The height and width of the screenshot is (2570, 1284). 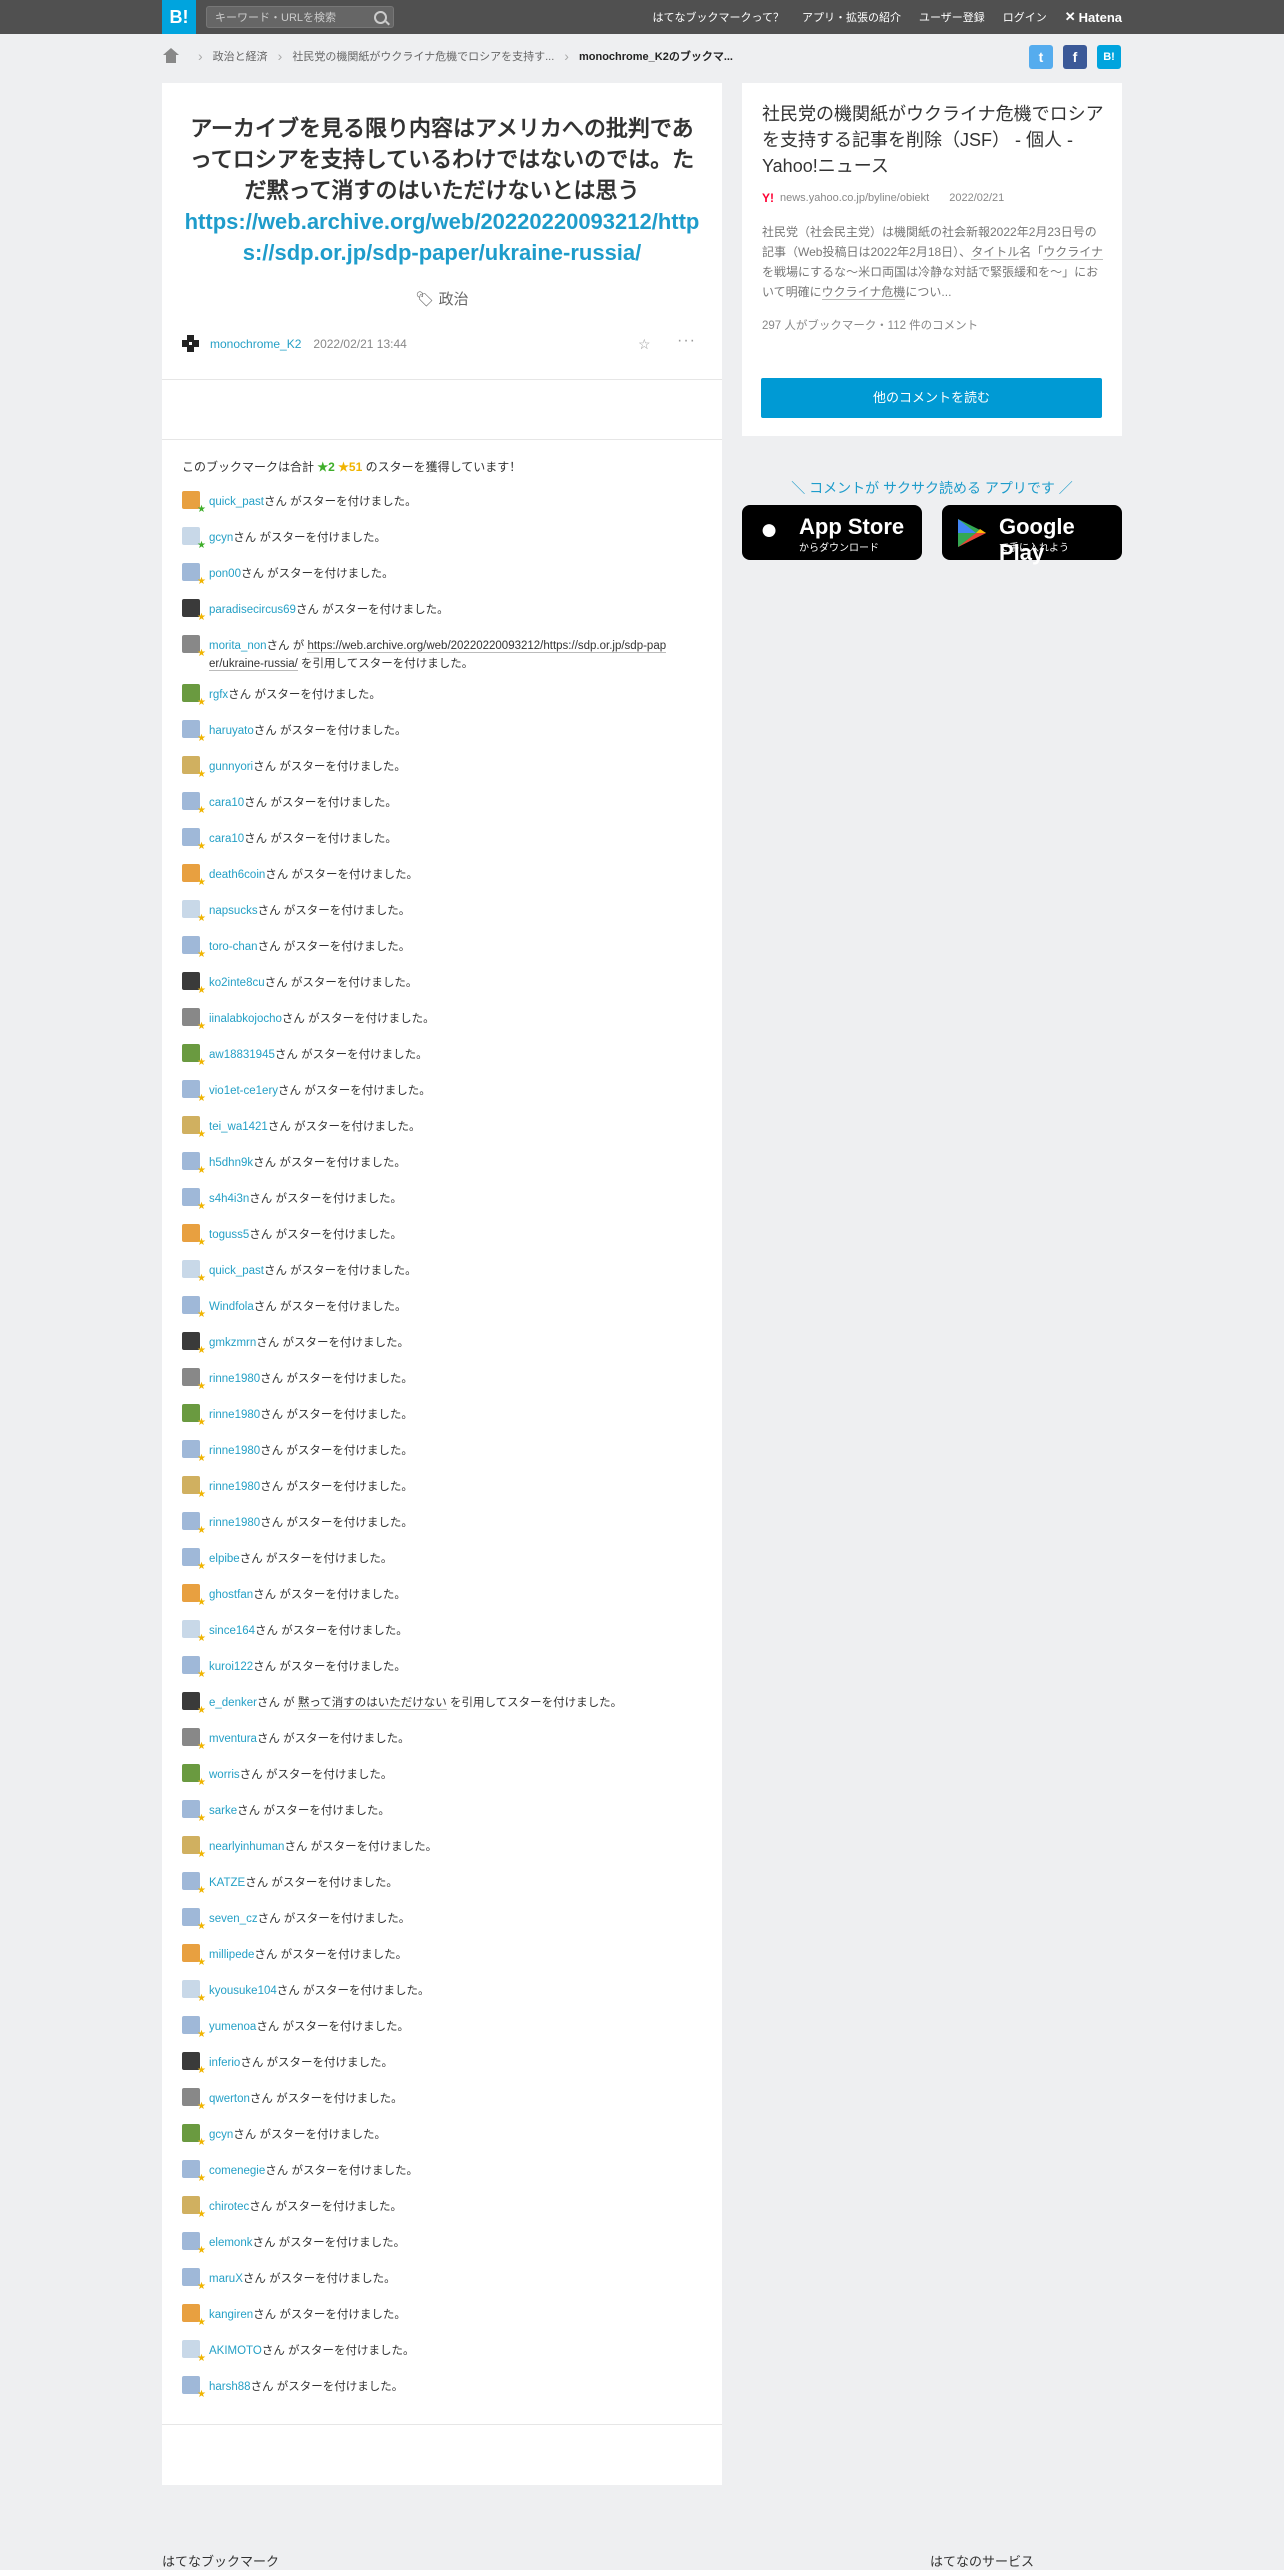 I want to click on star-user-link: since164, so click(x=232, y=1631).